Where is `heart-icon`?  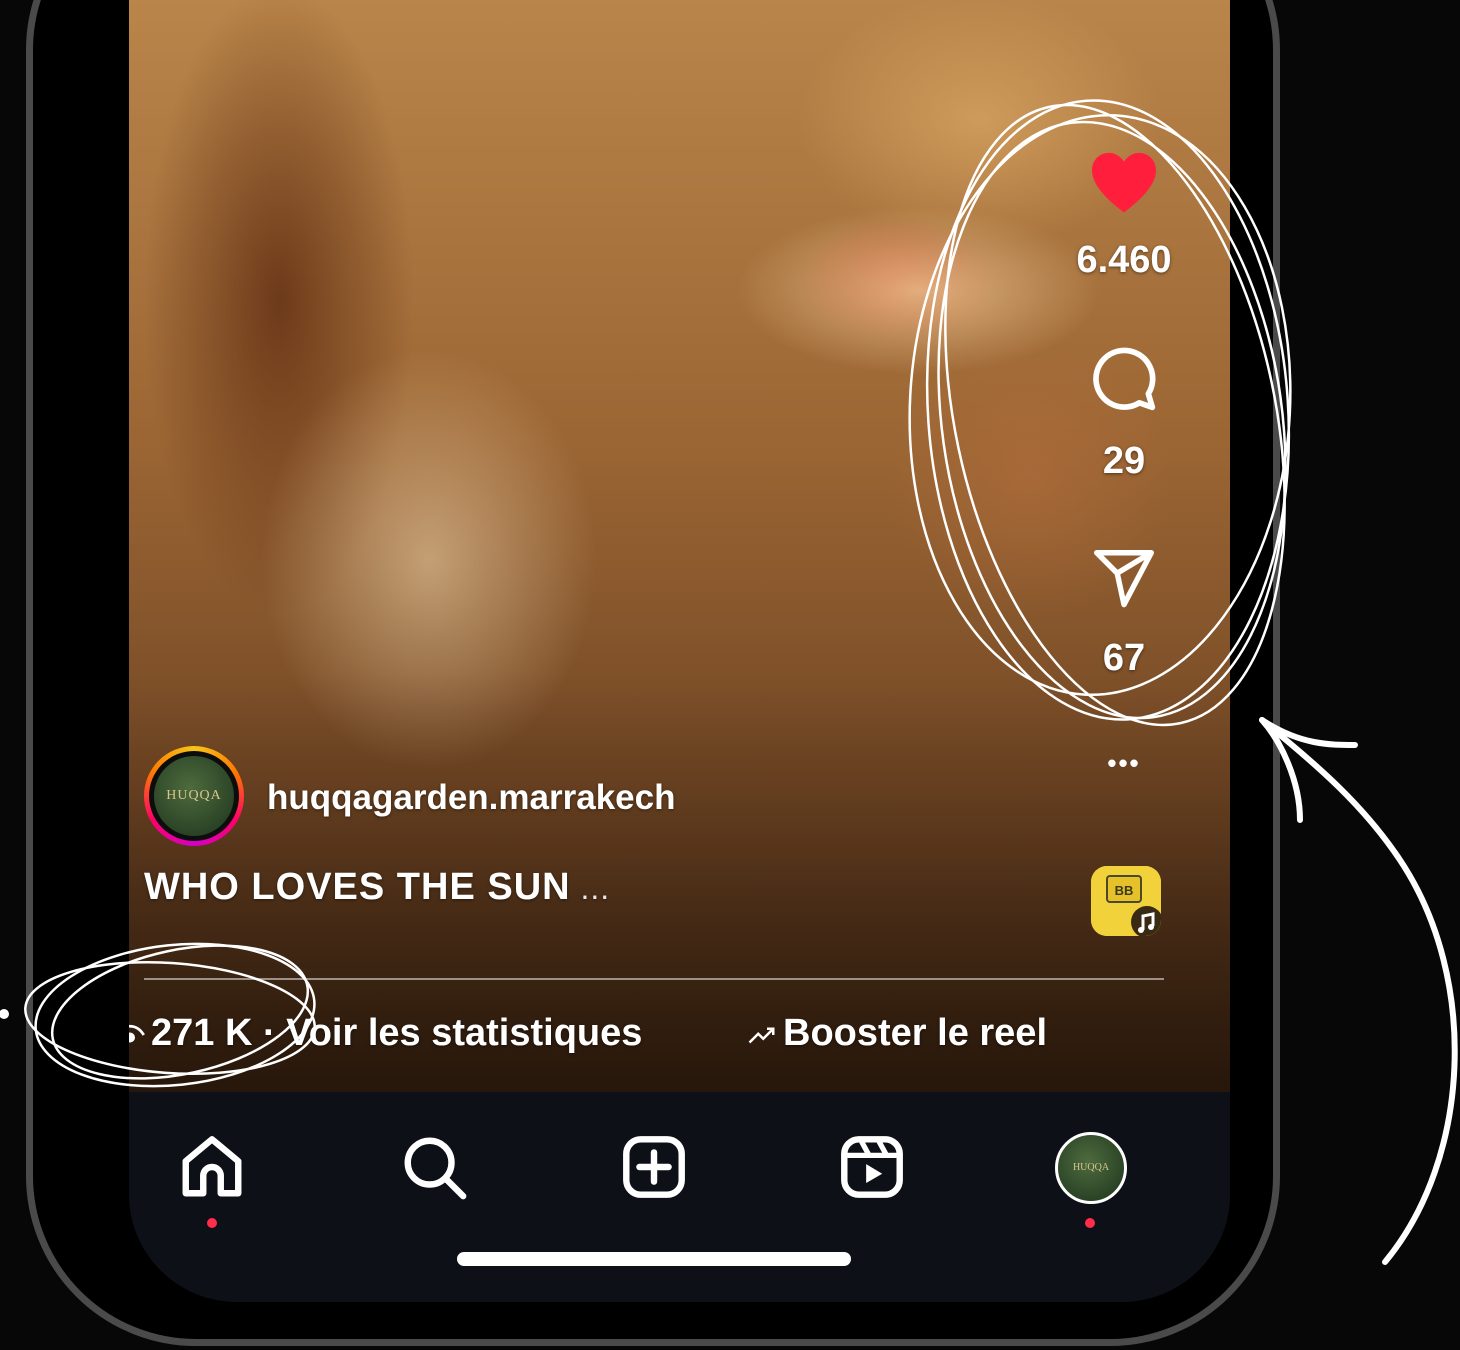
heart-icon is located at coordinates (1124, 182).